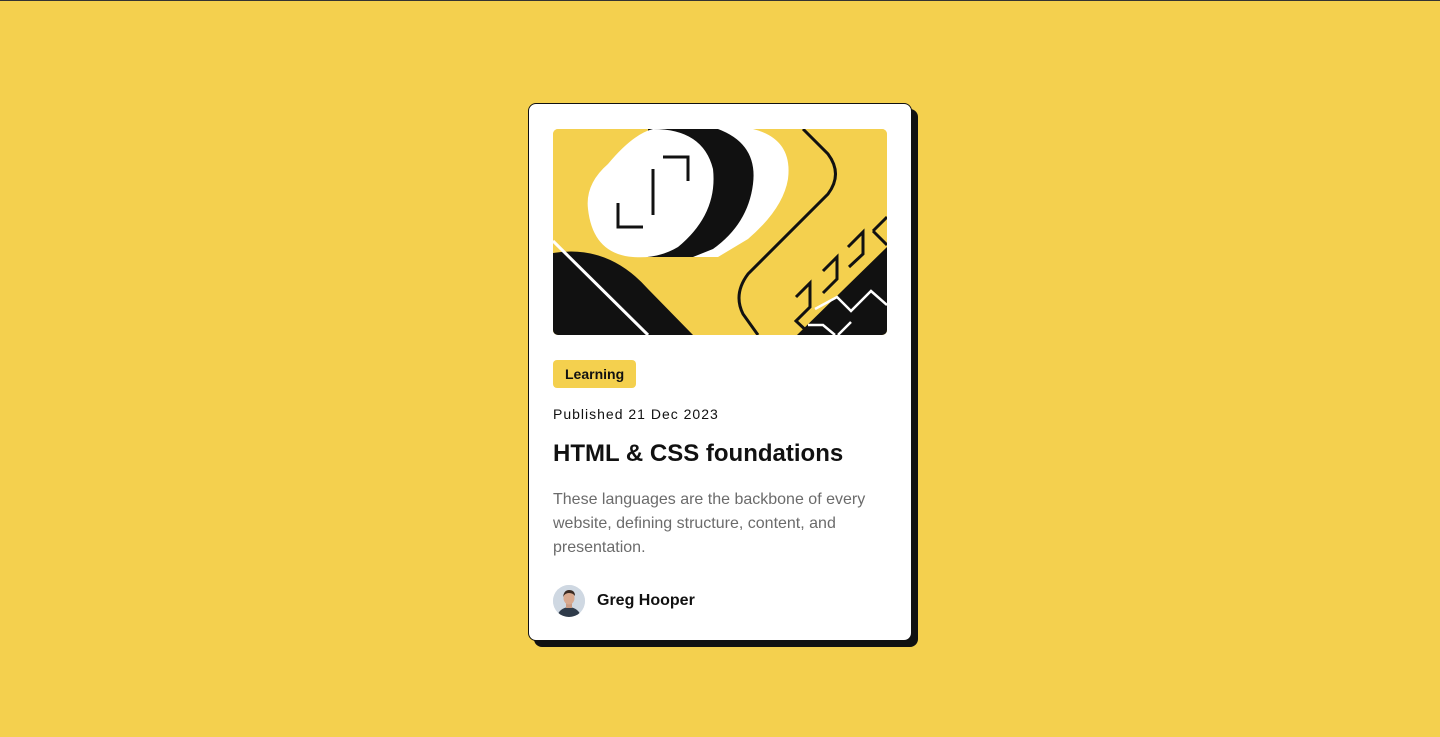 The image size is (1440, 737). I want to click on category-tag: Learning, so click(595, 374).